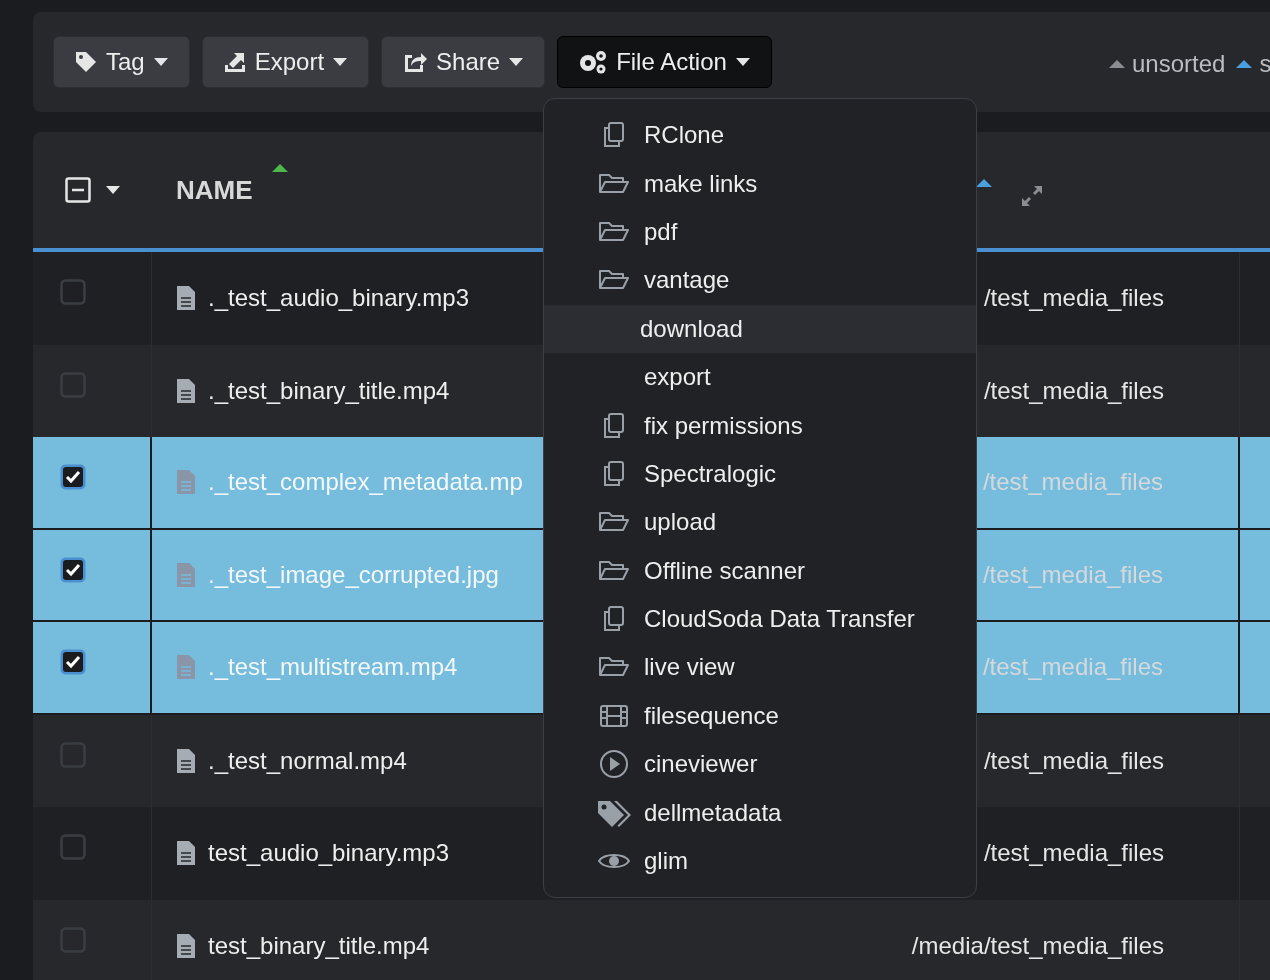 The image size is (1270, 980). What do you see at coordinates (329, 390) in the screenshot?
I see `file-name: ._test_binary_title.mp4` at bounding box center [329, 390].